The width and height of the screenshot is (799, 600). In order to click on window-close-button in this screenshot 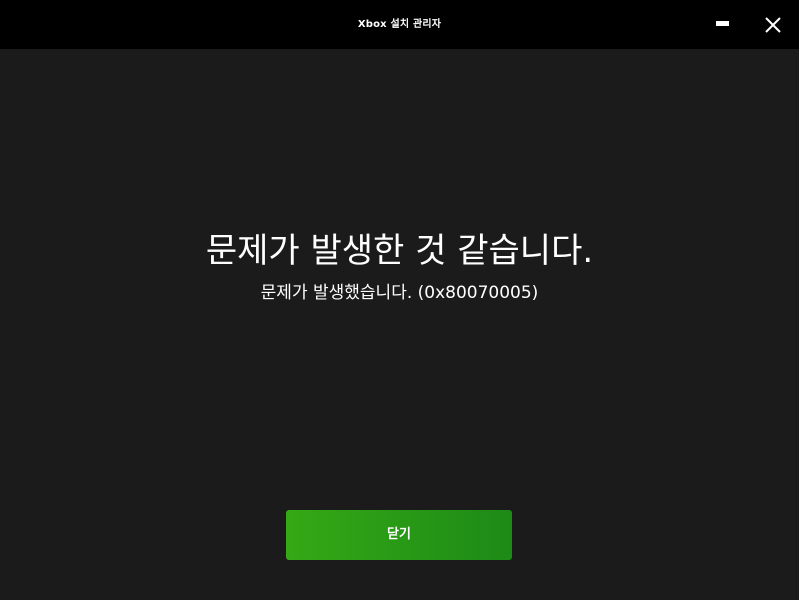, I will do `click(773, 24)`.